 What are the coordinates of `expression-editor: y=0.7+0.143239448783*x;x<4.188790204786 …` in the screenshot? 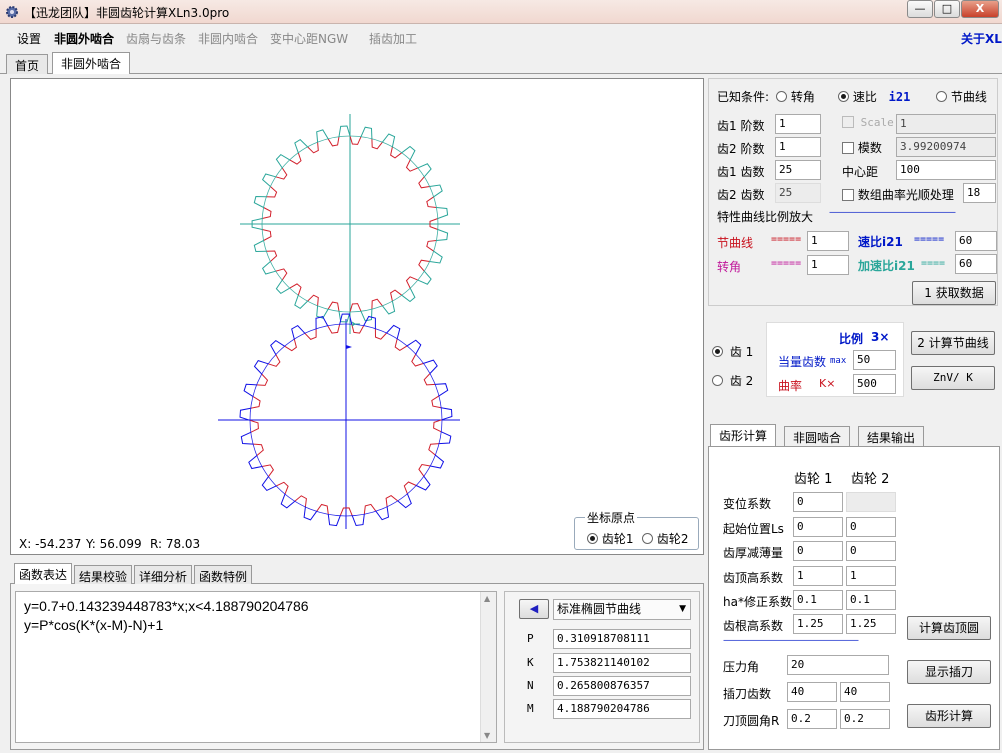 It's located at (256, 667).